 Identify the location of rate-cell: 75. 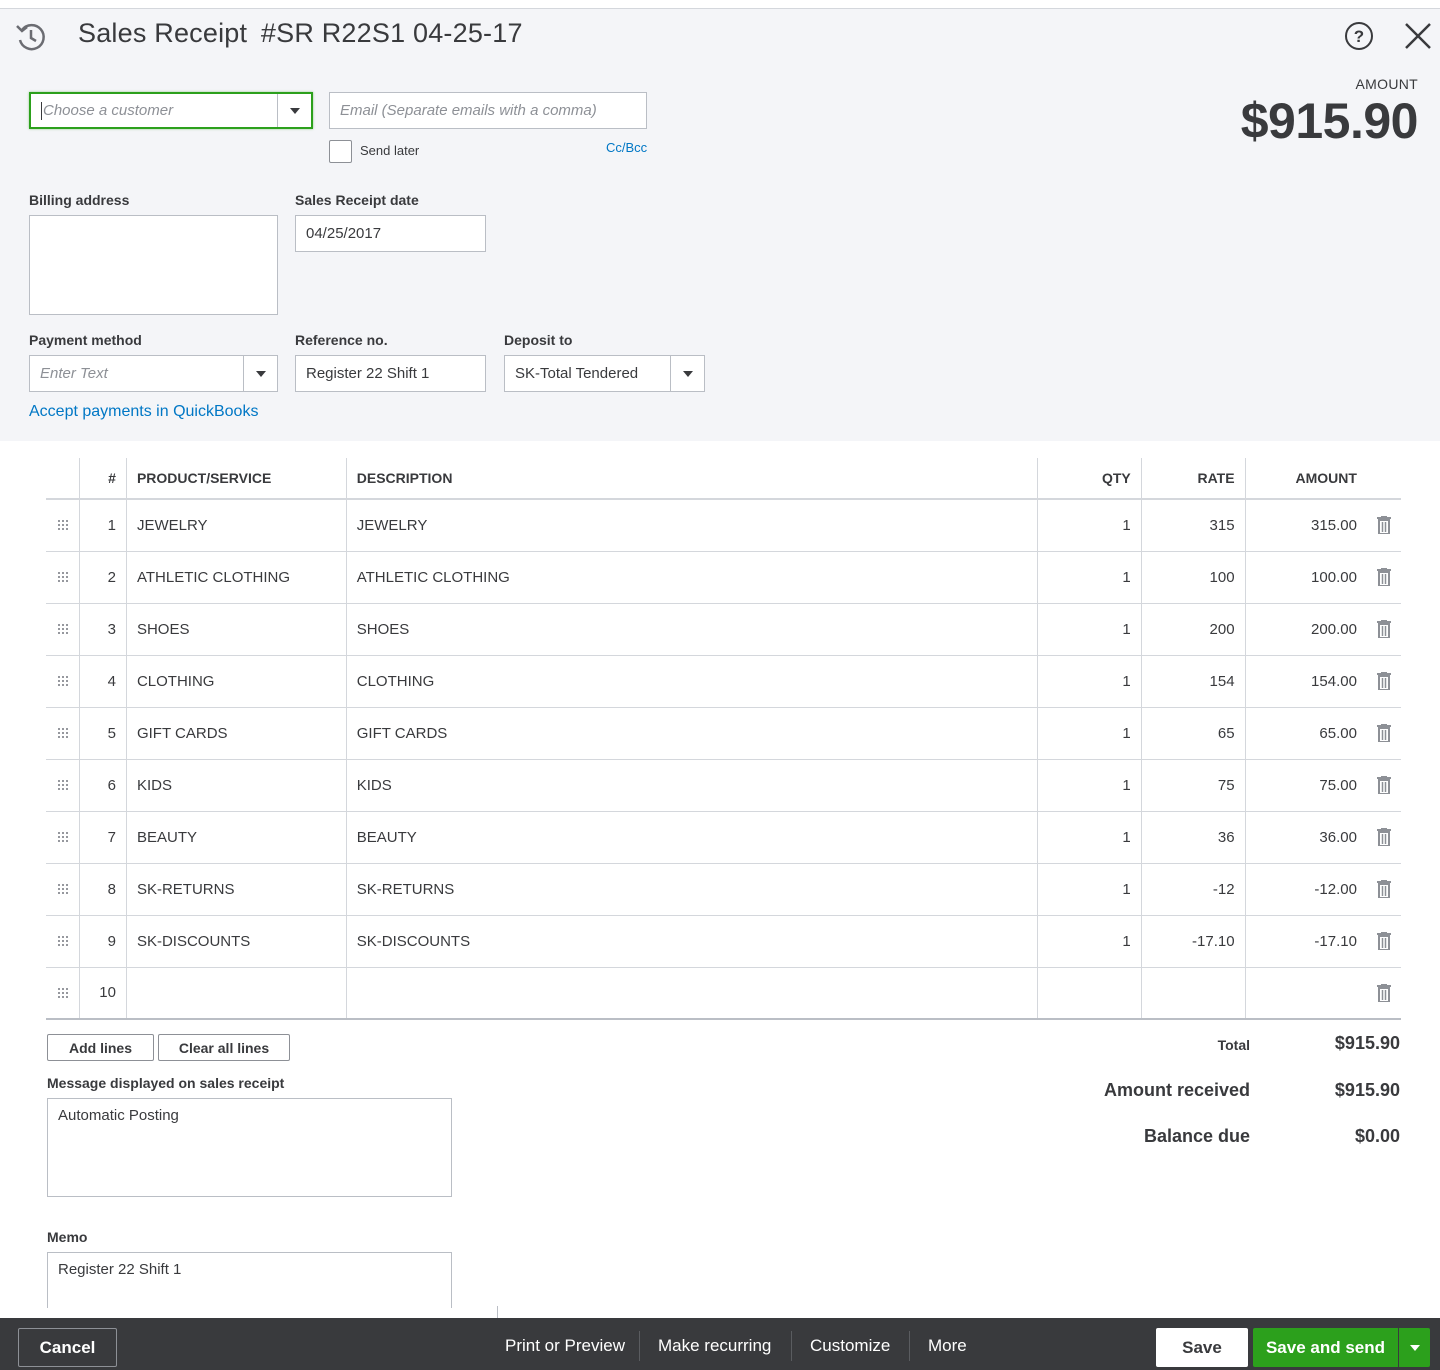
(1193, 785).